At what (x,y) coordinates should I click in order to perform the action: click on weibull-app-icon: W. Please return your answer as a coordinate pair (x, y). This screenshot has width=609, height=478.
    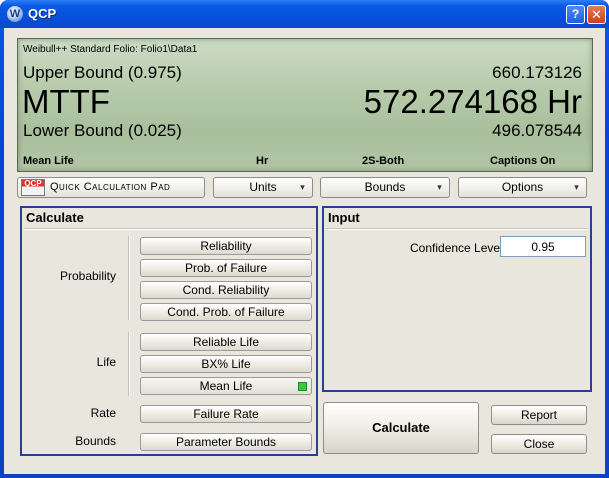
    Looking at the image, I should click on (15, 14).